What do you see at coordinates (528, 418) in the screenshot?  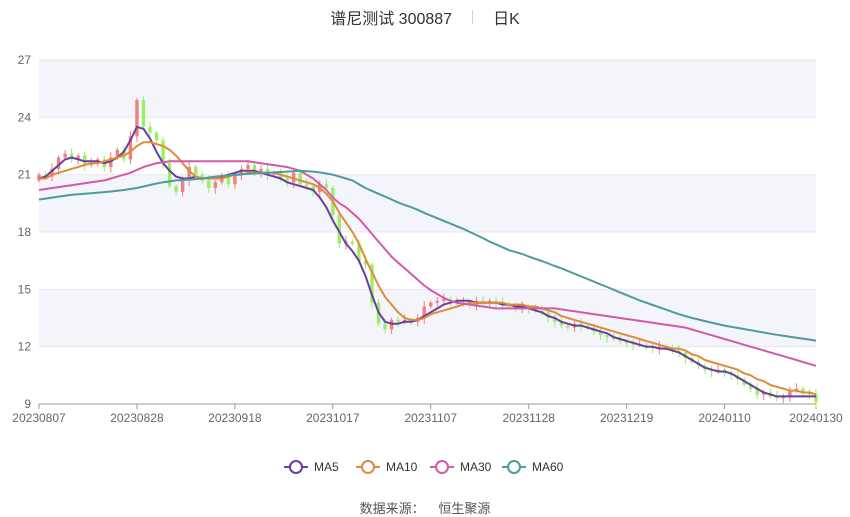 I see `x-tick-label: 20231128` at bounding box center [528, 418].